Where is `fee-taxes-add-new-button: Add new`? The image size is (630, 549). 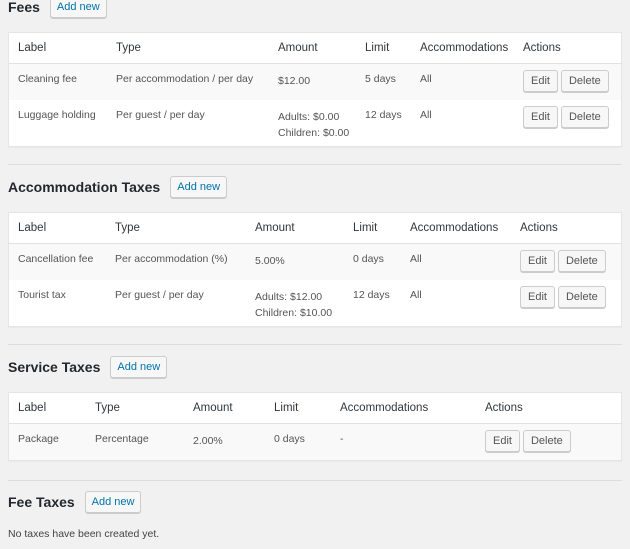
fee-taxes-add-new-button: Add new is located at coordinates (113, 502).